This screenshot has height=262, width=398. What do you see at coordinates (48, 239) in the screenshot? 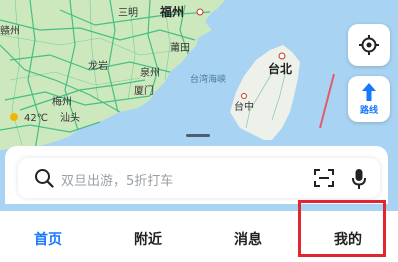
I see `tab-home: 首页` at bounding box center [48, 239].